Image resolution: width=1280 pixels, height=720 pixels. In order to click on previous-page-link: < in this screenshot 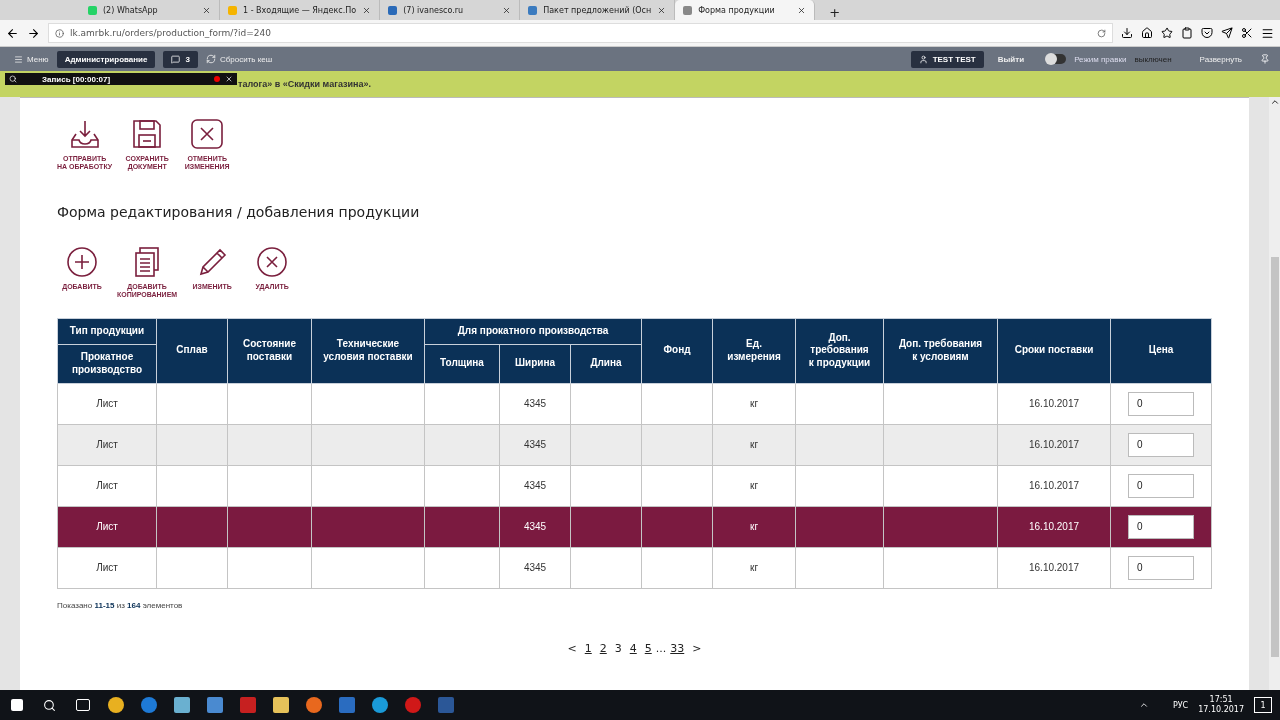, I will do `click(572, 648)`.